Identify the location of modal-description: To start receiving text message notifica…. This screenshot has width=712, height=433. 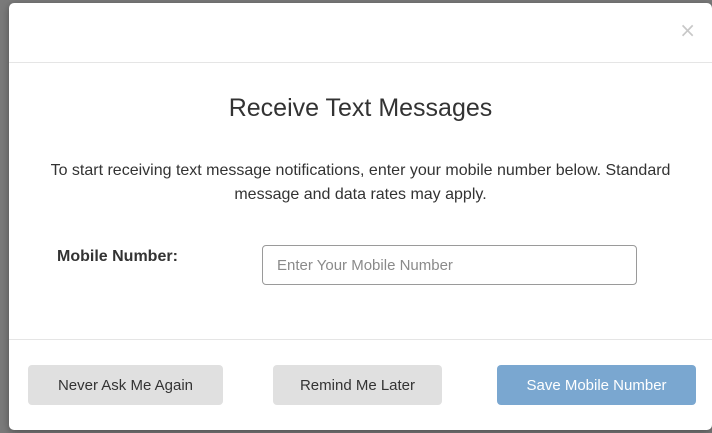
(360, 182).